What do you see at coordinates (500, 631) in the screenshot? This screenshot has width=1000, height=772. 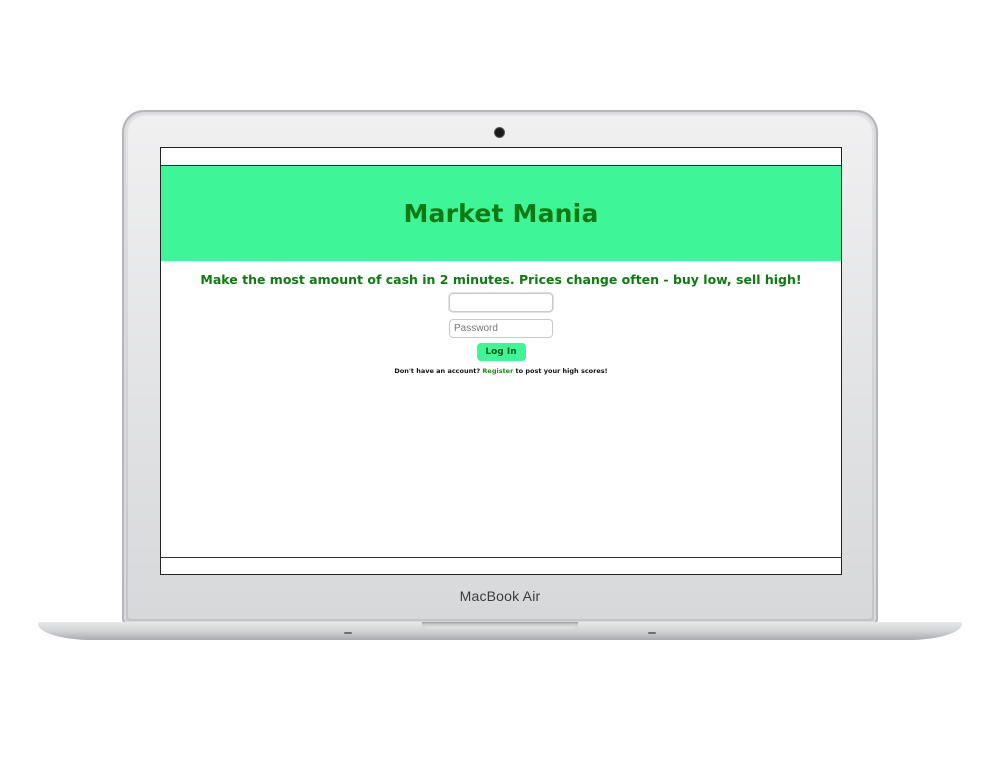 I see `laptop-base` at bounding box center [500, 631].